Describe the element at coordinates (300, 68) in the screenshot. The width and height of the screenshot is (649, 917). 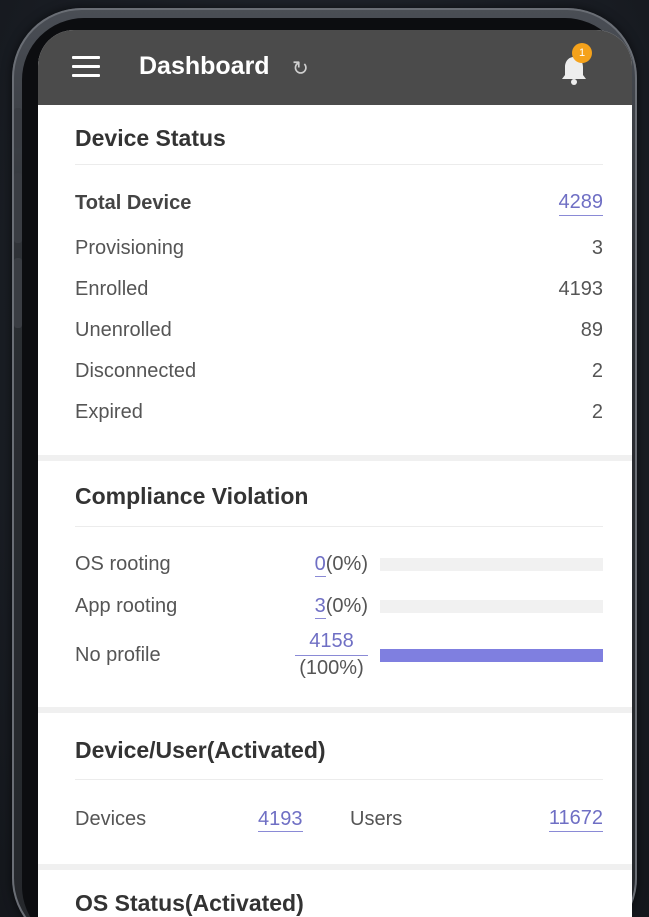
I see `refresh-icon: ↻` at that location.